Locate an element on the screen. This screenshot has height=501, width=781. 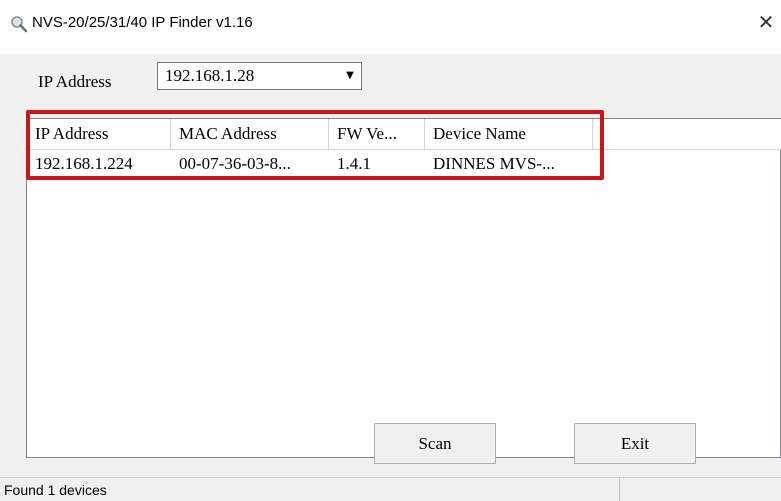
title-bar: NVS-20/25/31/40 IP Finder v1.16 ✕ is located at coordinates (390, 27).